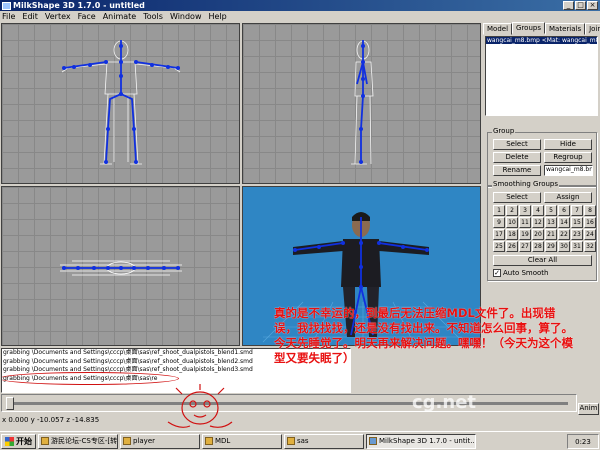 The image size is (600, 450). I want to click on clear-all-button: Clear All, so click(542, 260).